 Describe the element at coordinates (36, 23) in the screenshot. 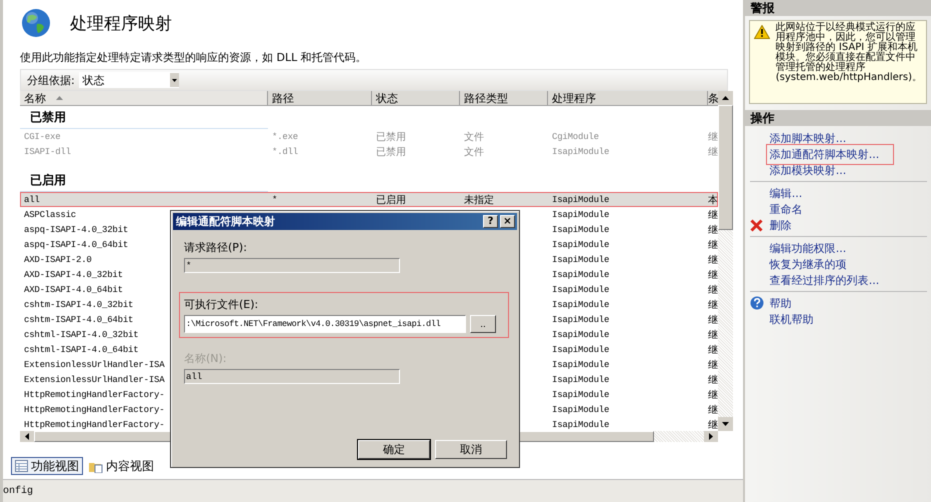

I see `globe-icon` at that location.